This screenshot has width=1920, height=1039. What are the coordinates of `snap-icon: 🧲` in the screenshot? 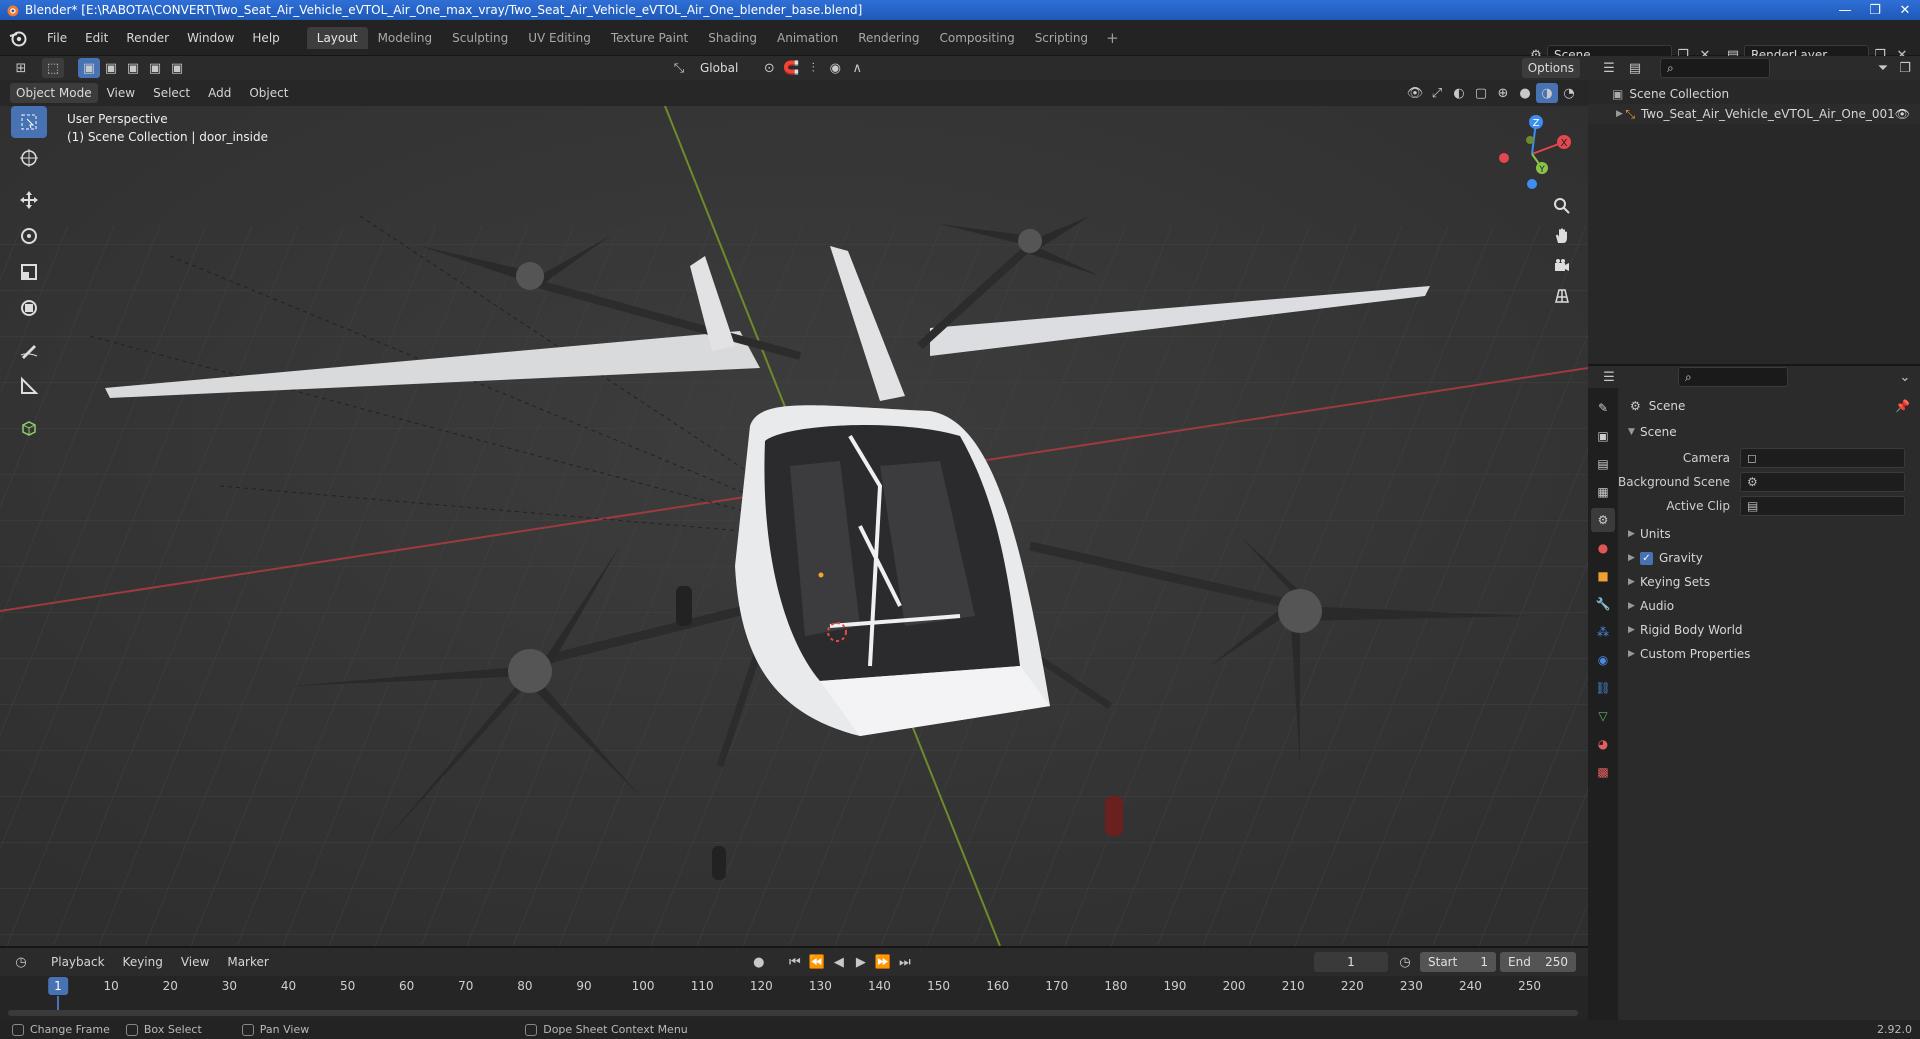 It's located at (791, 68).